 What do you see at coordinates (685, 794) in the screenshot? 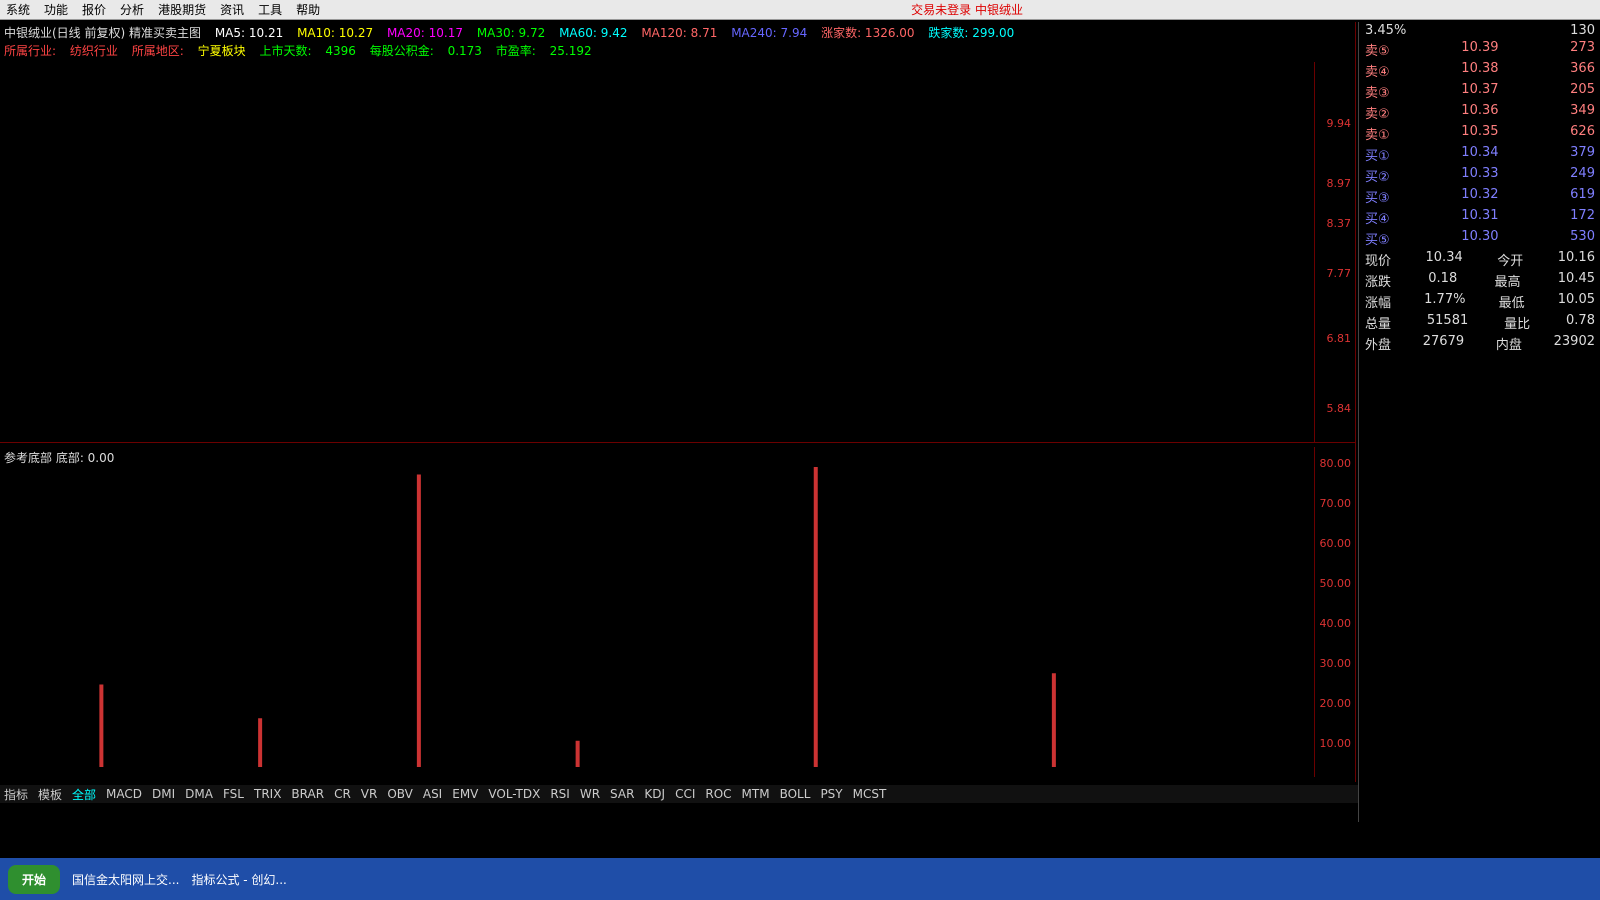
I see `tab-cci: CCI` at bounding box center [685, 794].